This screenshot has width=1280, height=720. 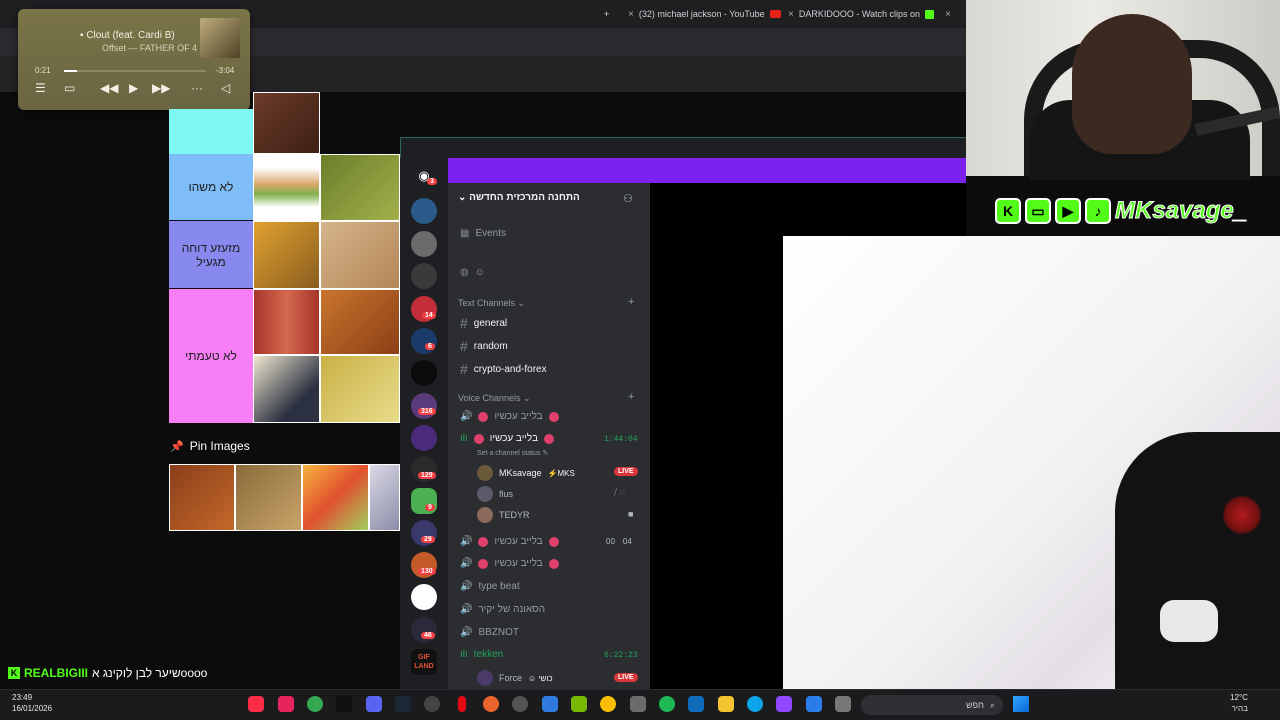 What do you see at coordinates (483, 323) in the screenshot?
I see `channel-general: # general` at bounding box center [483, 323].